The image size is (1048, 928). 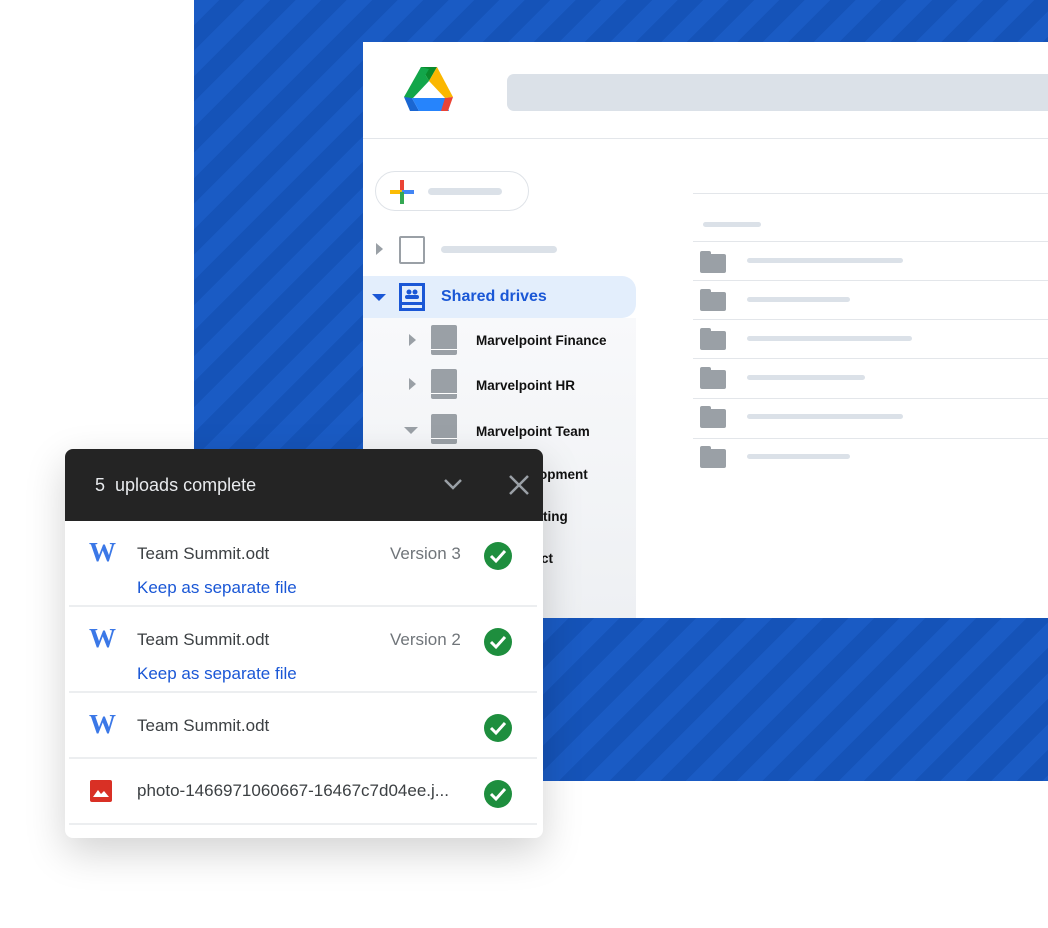 I want to click on list-header-placeholder, so click(x=732, y=224).